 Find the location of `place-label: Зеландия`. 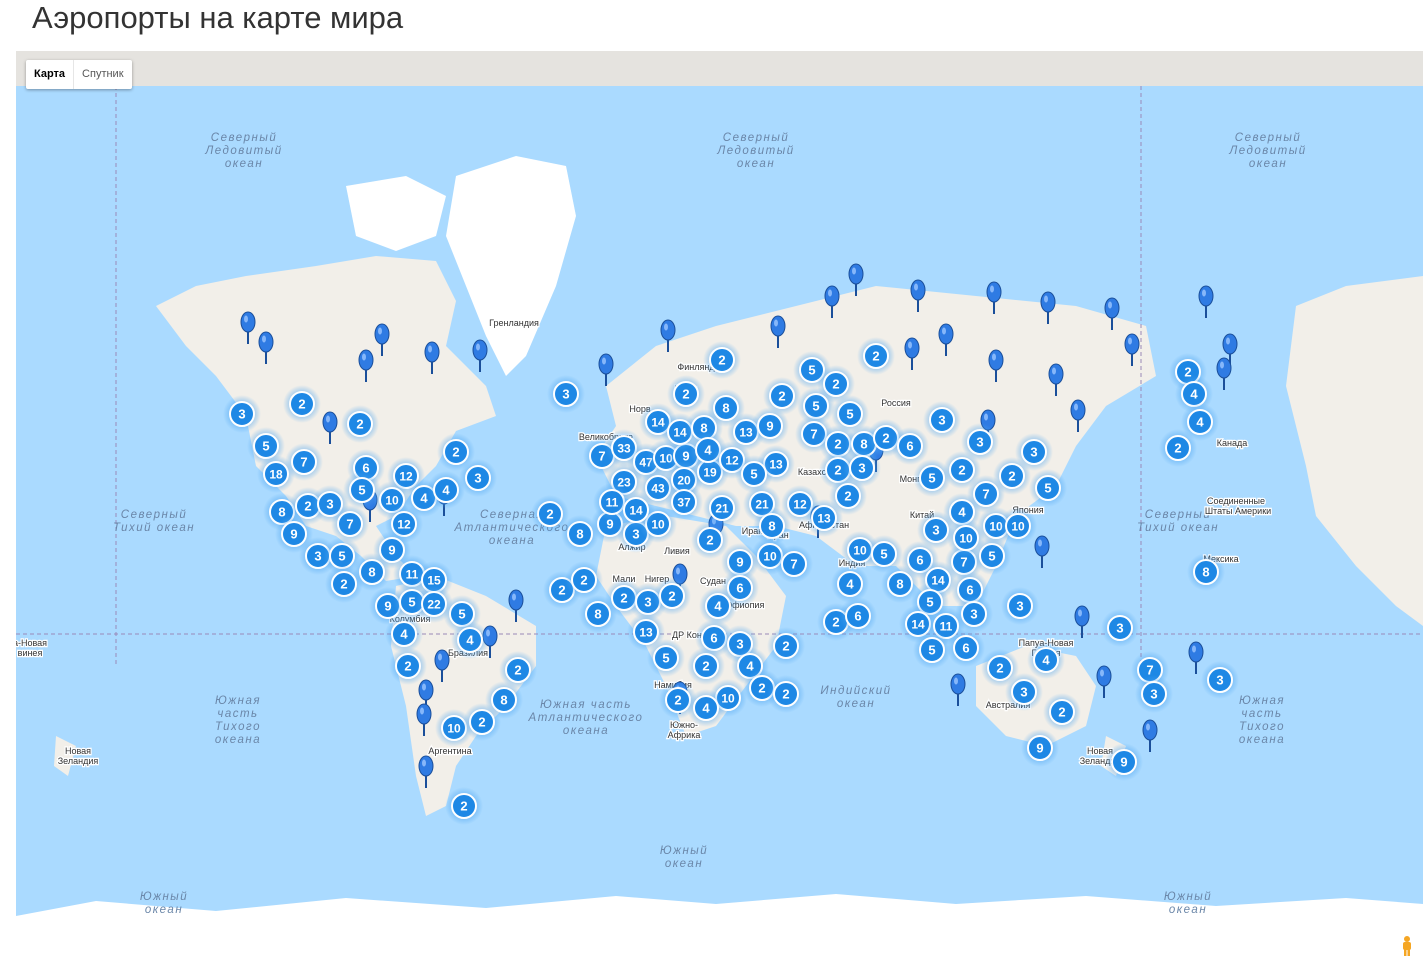

place-label: Зеландия is located at coordinates (78, 761).